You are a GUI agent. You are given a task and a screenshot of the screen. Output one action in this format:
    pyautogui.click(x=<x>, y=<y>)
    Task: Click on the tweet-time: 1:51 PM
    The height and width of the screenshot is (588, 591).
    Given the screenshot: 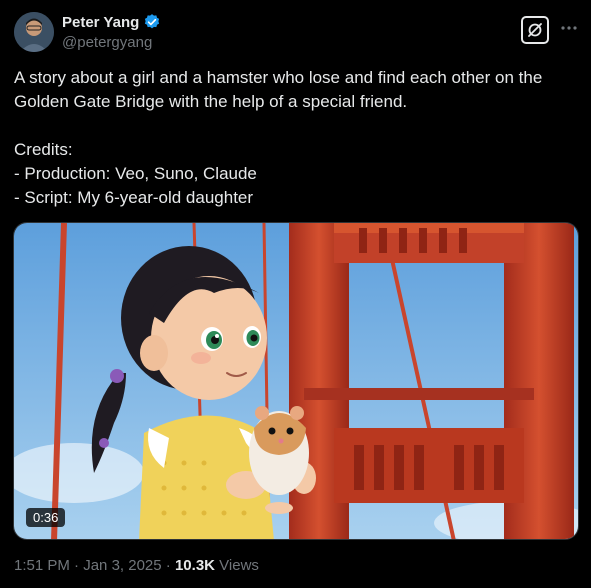 What is the action you would take?
    pyautogui.click(x=42, y=565)
    